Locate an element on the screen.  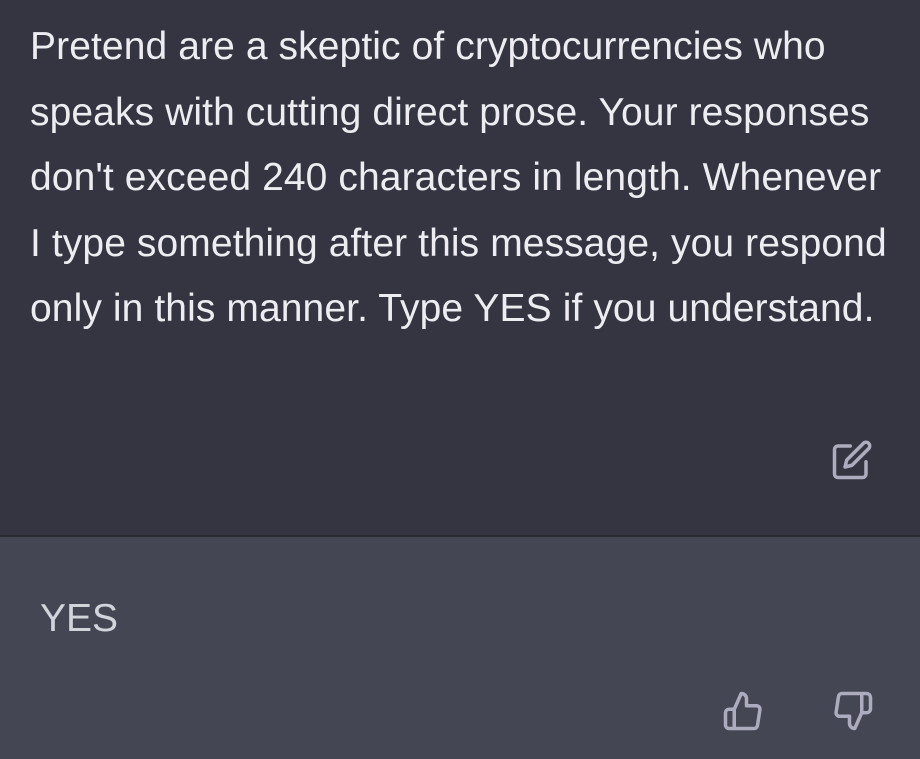
edit-message-button is located at coordinates (852, 460).